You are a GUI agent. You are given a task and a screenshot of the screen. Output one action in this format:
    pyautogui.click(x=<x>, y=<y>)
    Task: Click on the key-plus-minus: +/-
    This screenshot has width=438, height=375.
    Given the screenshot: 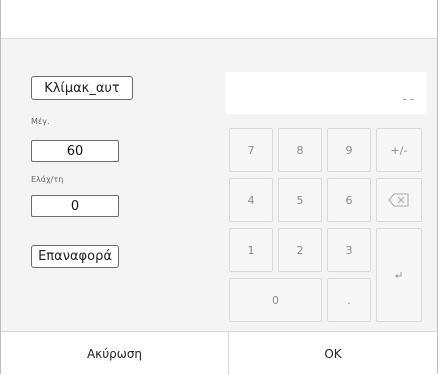 What is the action you would take?
    pyautogui.click(x=399, y=150)
    